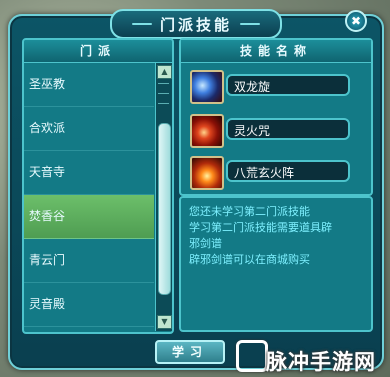  What do you see at coordinates (276, 51) in the screenshot?
I see `skill-list-header: 技能名称` at bounding box center [276, 51].